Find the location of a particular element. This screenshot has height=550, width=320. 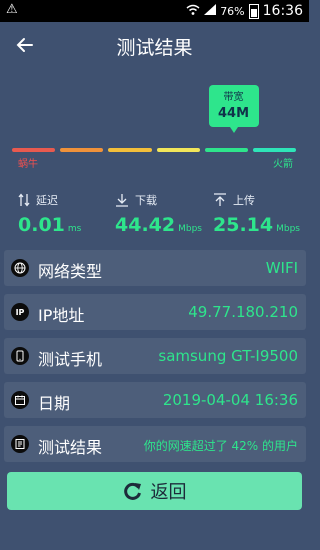

result-list-icon is located at coordinates (20, 444).